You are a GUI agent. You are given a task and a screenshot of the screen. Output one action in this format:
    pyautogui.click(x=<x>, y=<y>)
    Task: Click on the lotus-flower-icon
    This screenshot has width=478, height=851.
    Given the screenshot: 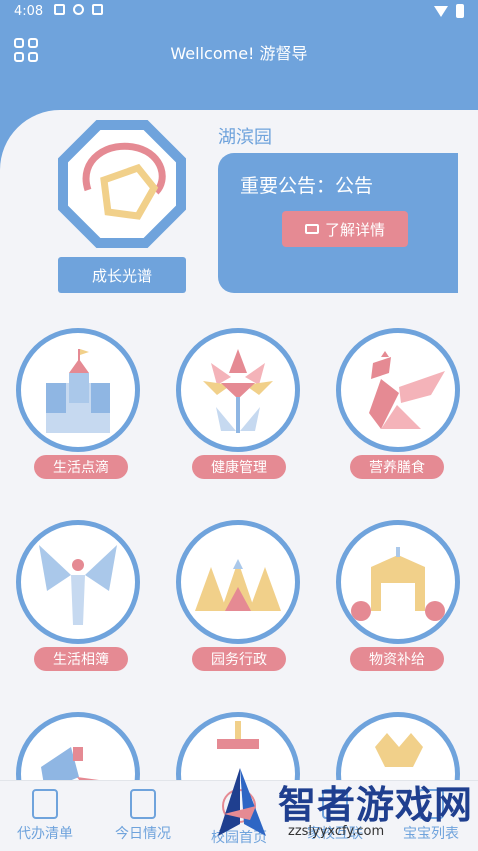 What is the action you would take?
    pyautogui.click(x=238, y=391)
    